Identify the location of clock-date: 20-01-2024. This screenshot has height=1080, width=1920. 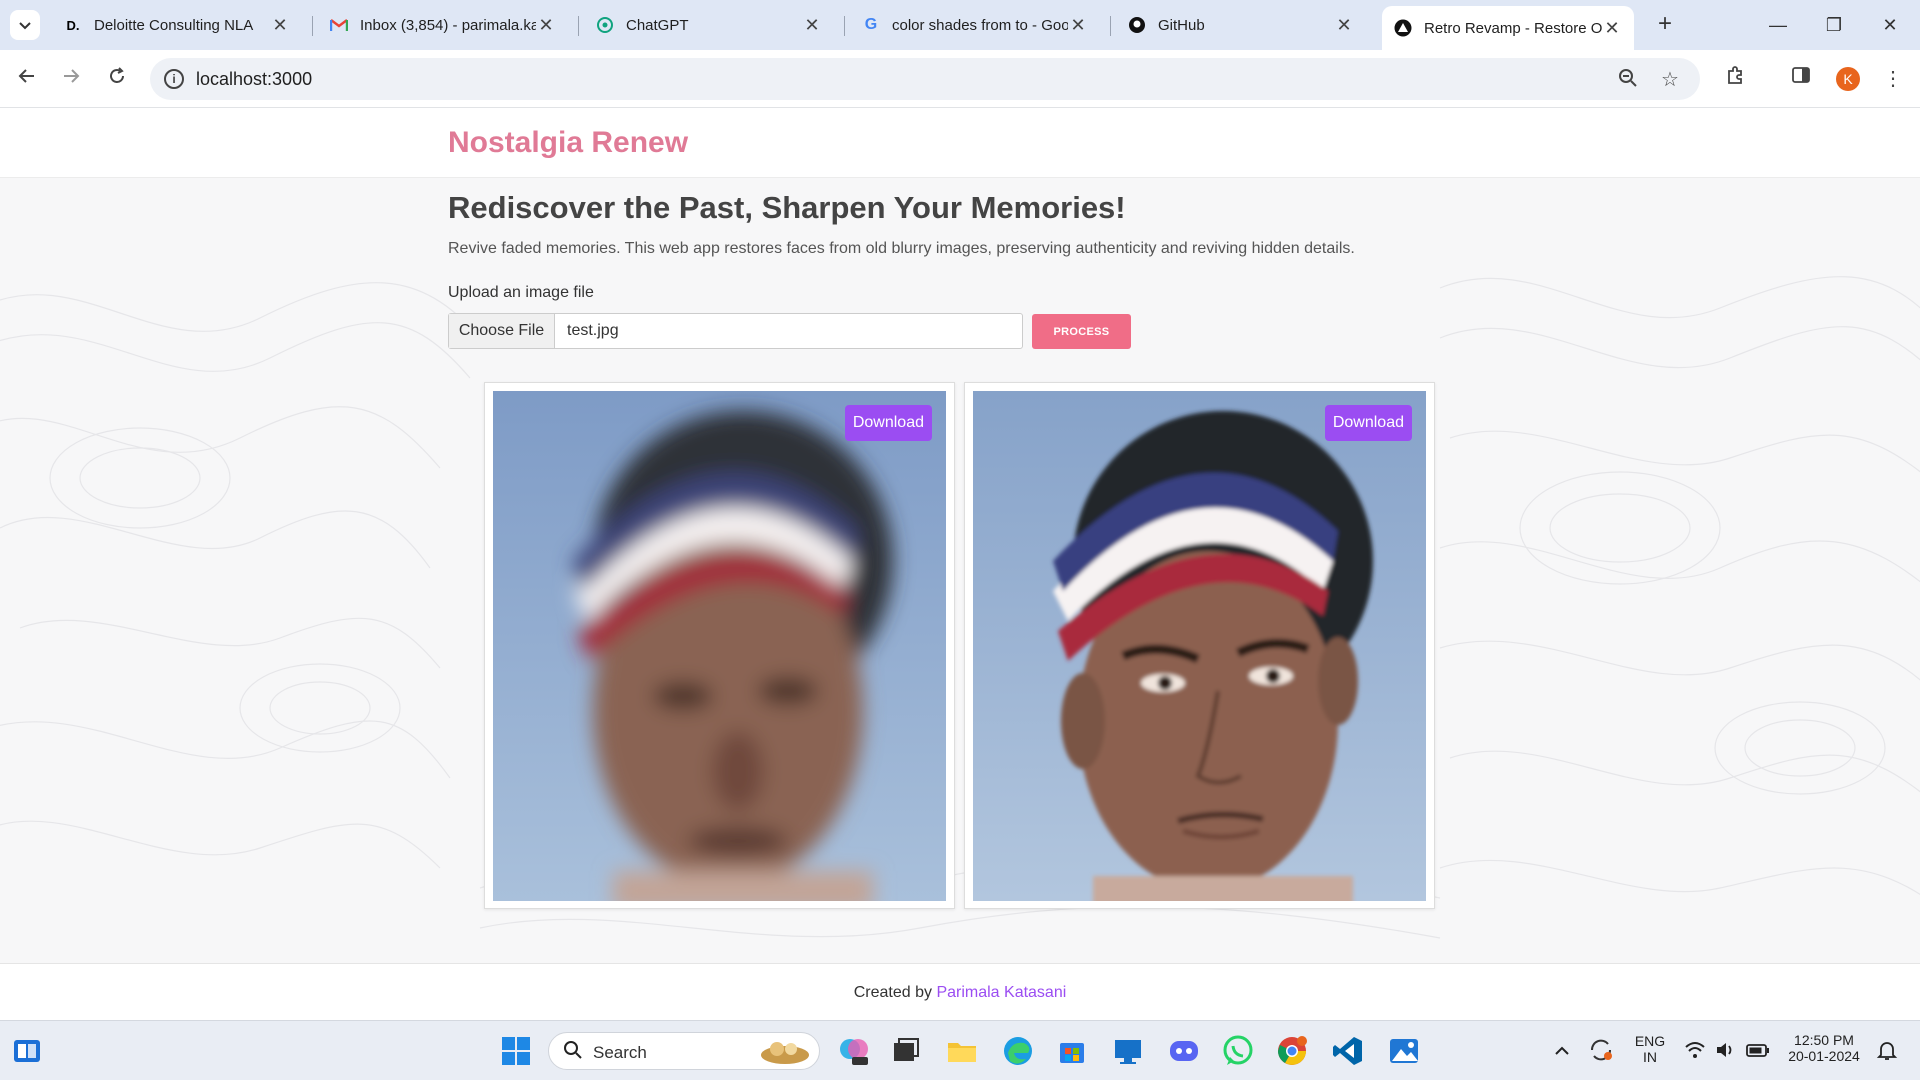
(1824, 1056).